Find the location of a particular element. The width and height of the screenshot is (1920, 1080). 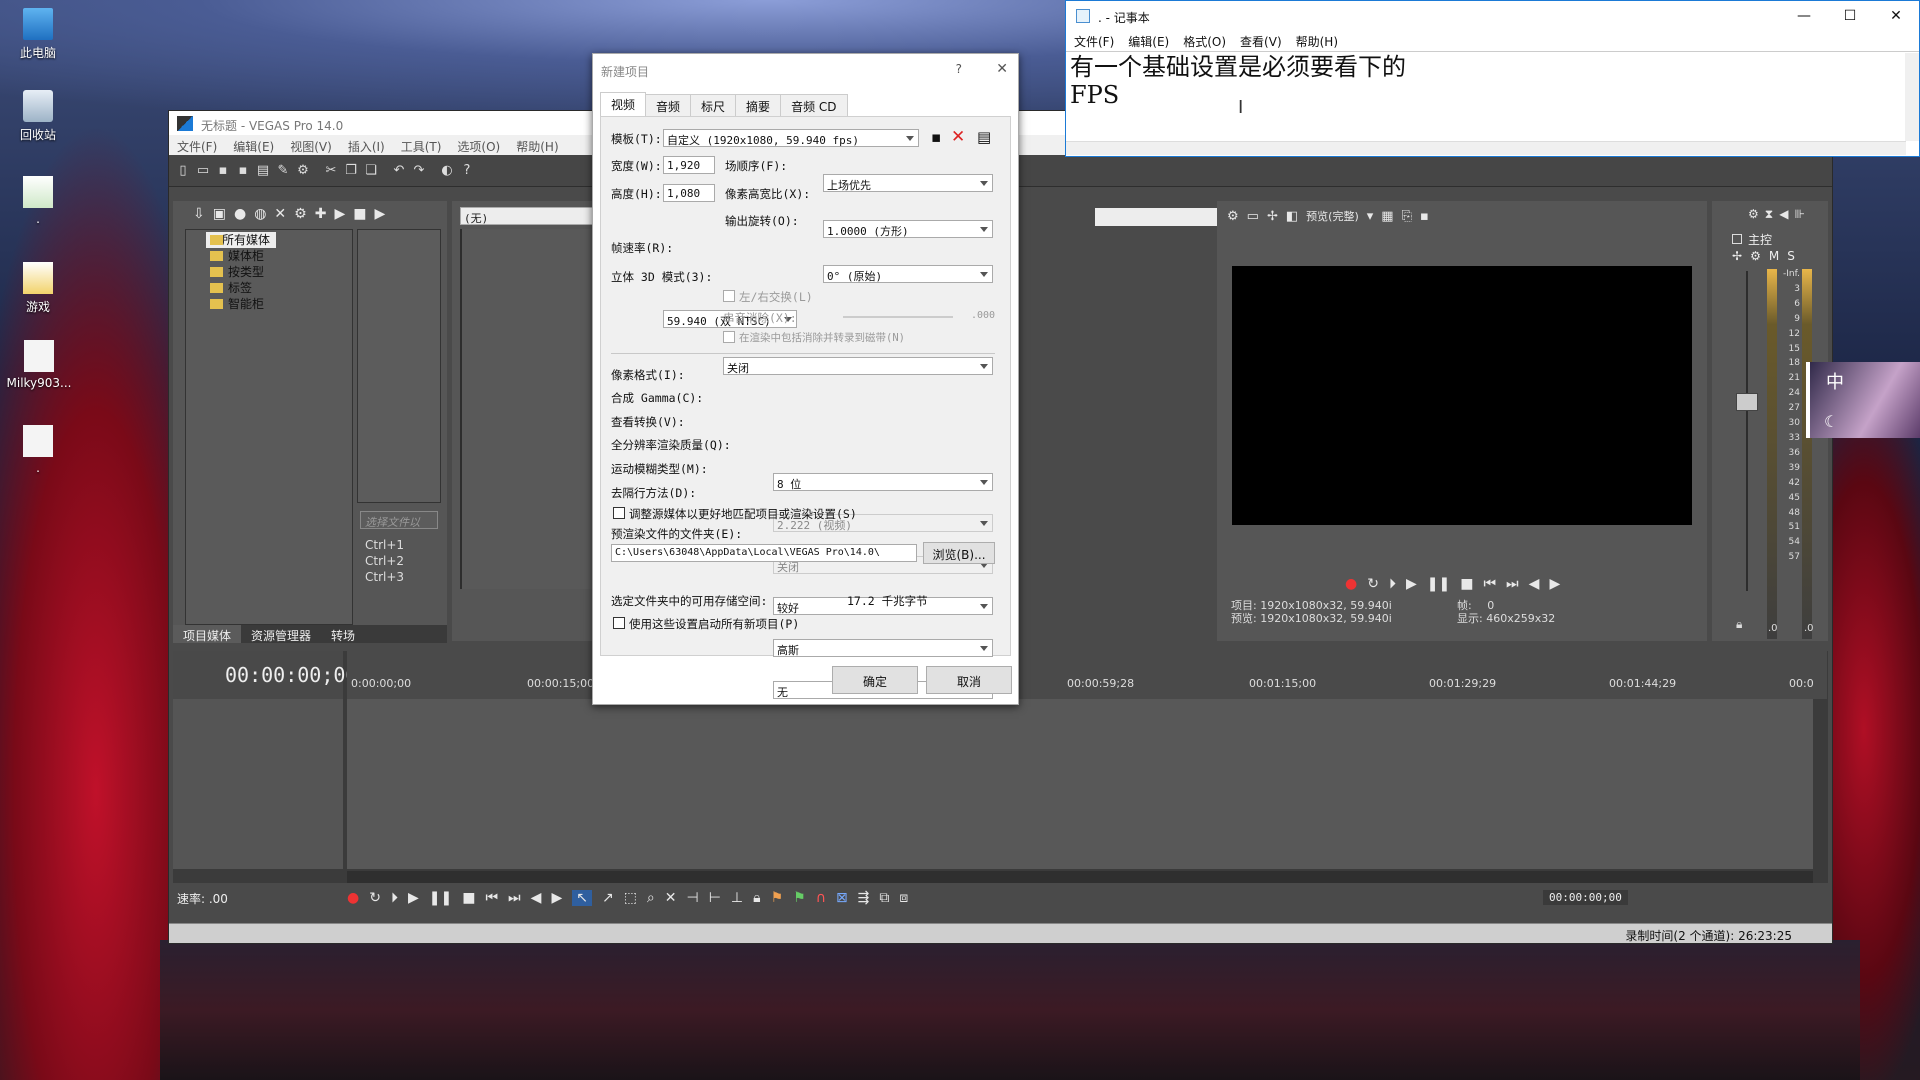

master-fx-gear-icon: ⚙ is located at coordinates (1755, 256).